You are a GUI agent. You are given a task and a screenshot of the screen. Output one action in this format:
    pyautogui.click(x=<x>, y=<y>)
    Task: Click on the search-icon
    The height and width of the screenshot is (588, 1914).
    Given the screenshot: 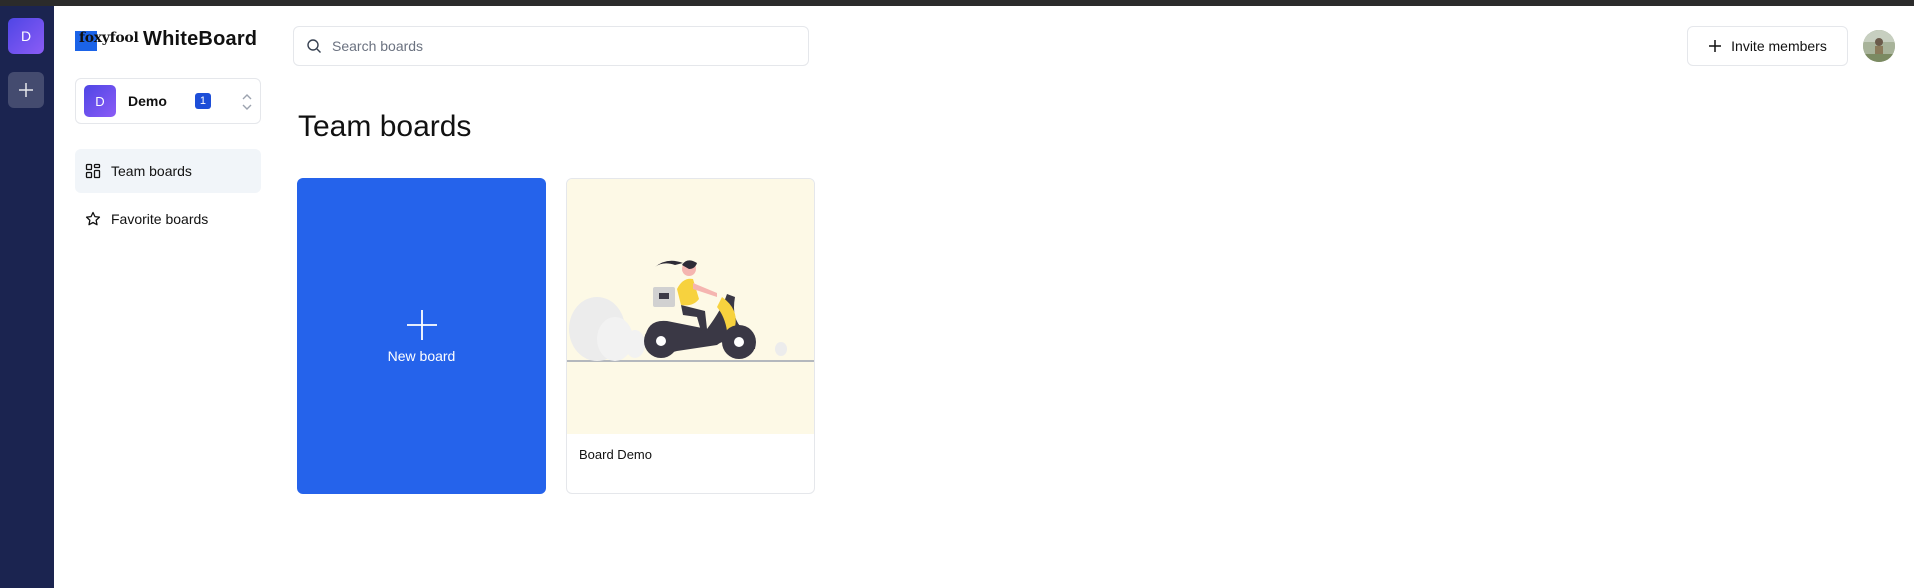 What is the action you would take?
    pyautogui.click(x=314, y=46)
    